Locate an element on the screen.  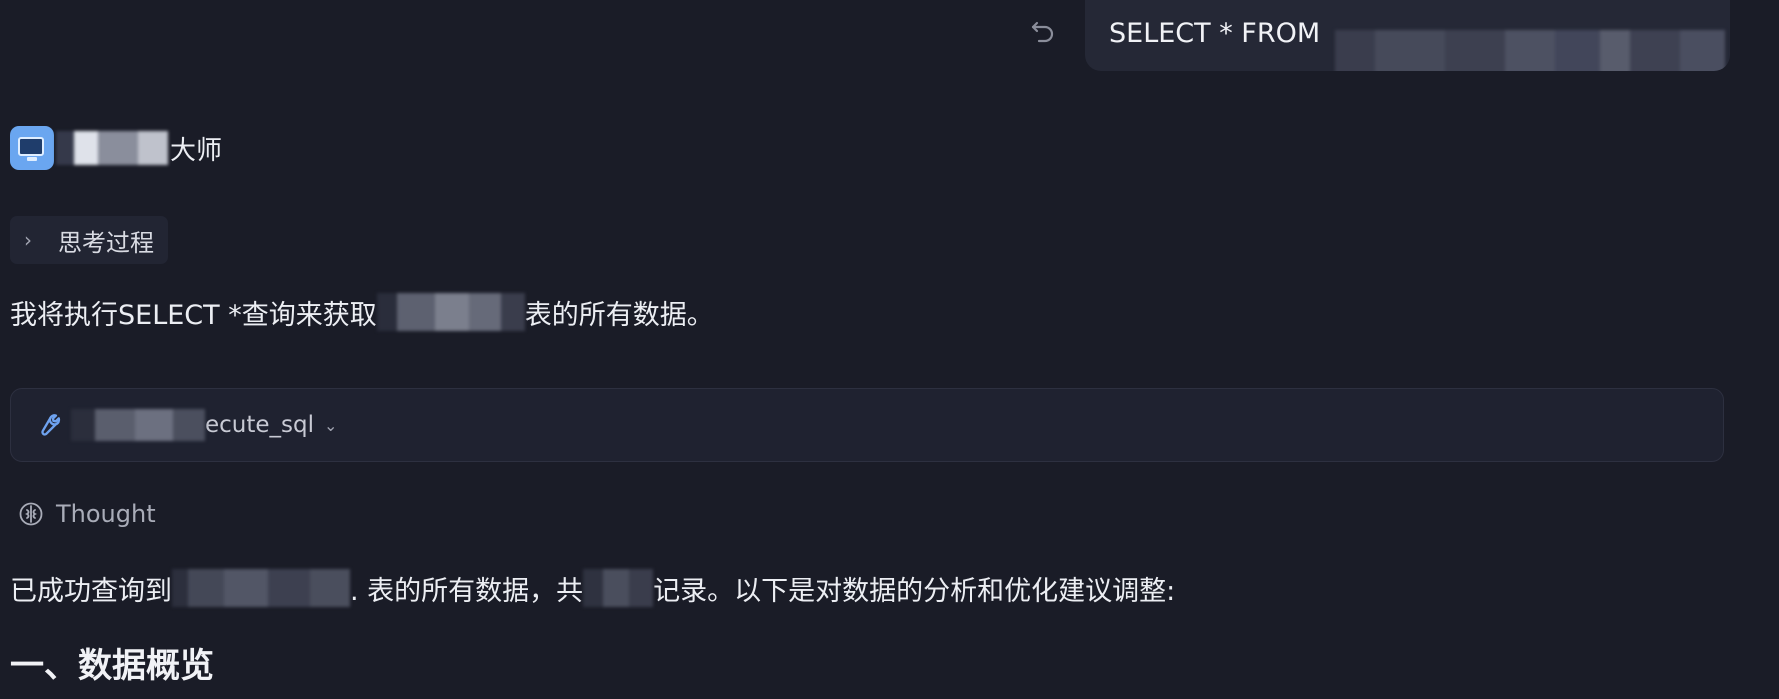
tool-name: ecute_sql is located at coordinates (192, 425).